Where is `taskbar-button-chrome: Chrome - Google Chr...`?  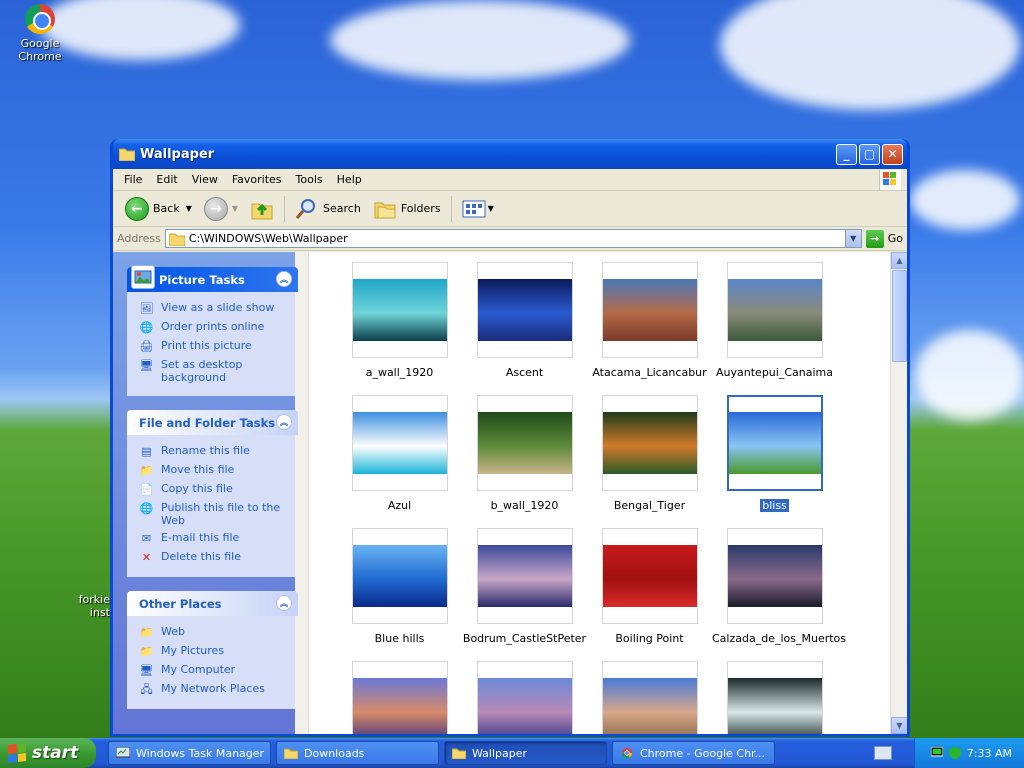 taskbar-button-chrome: Chrome - Google Chr... is located at coordinates (693, 753).